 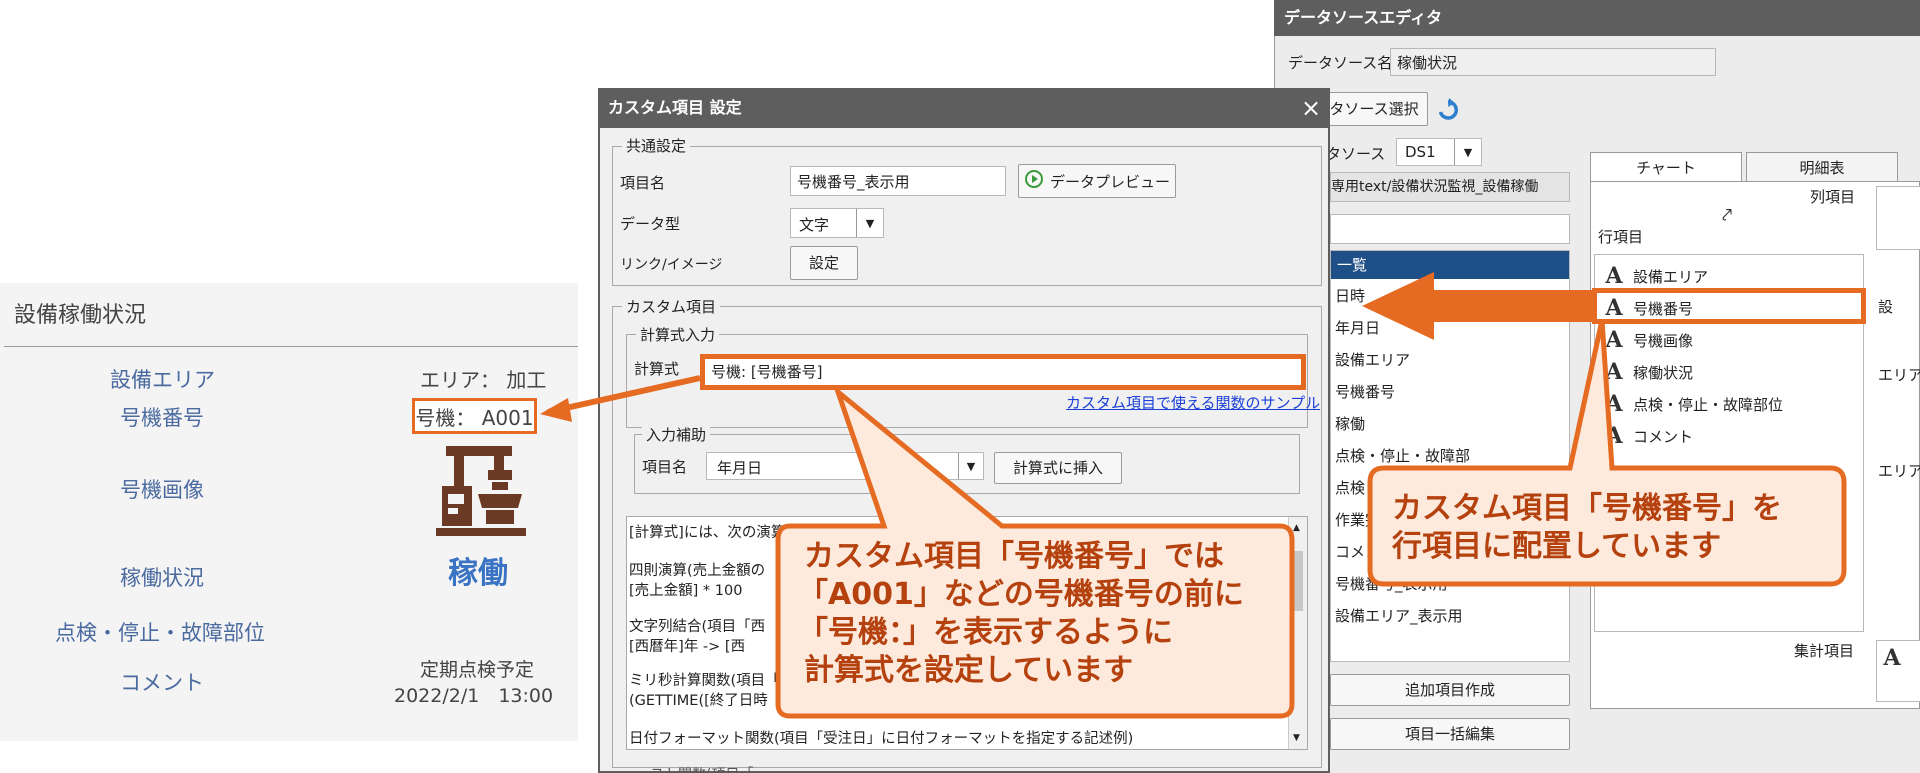 I want to click on formula-callout-line: 「A001」などの号機番号の前に, so click(x=1021, y=594).